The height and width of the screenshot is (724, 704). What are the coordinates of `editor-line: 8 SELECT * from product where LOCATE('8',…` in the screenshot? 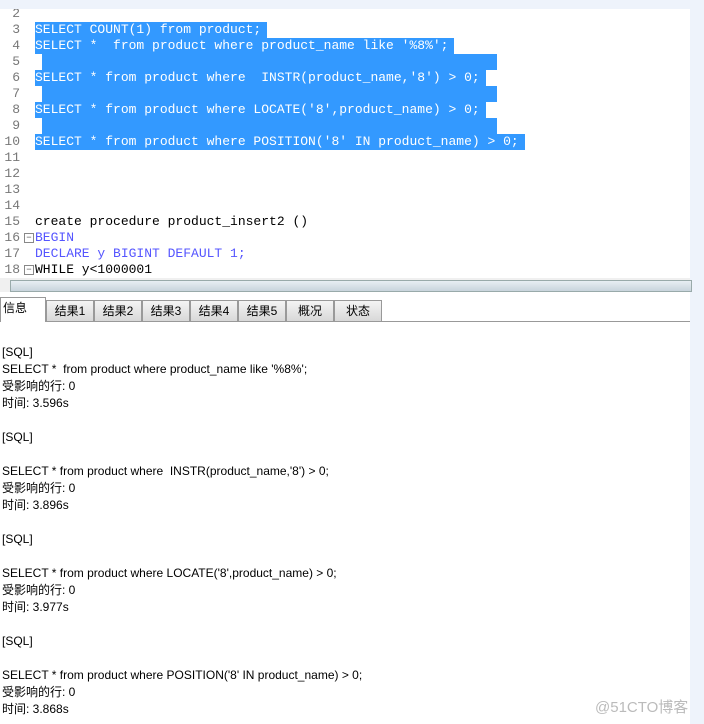 It's located at (345, 110).